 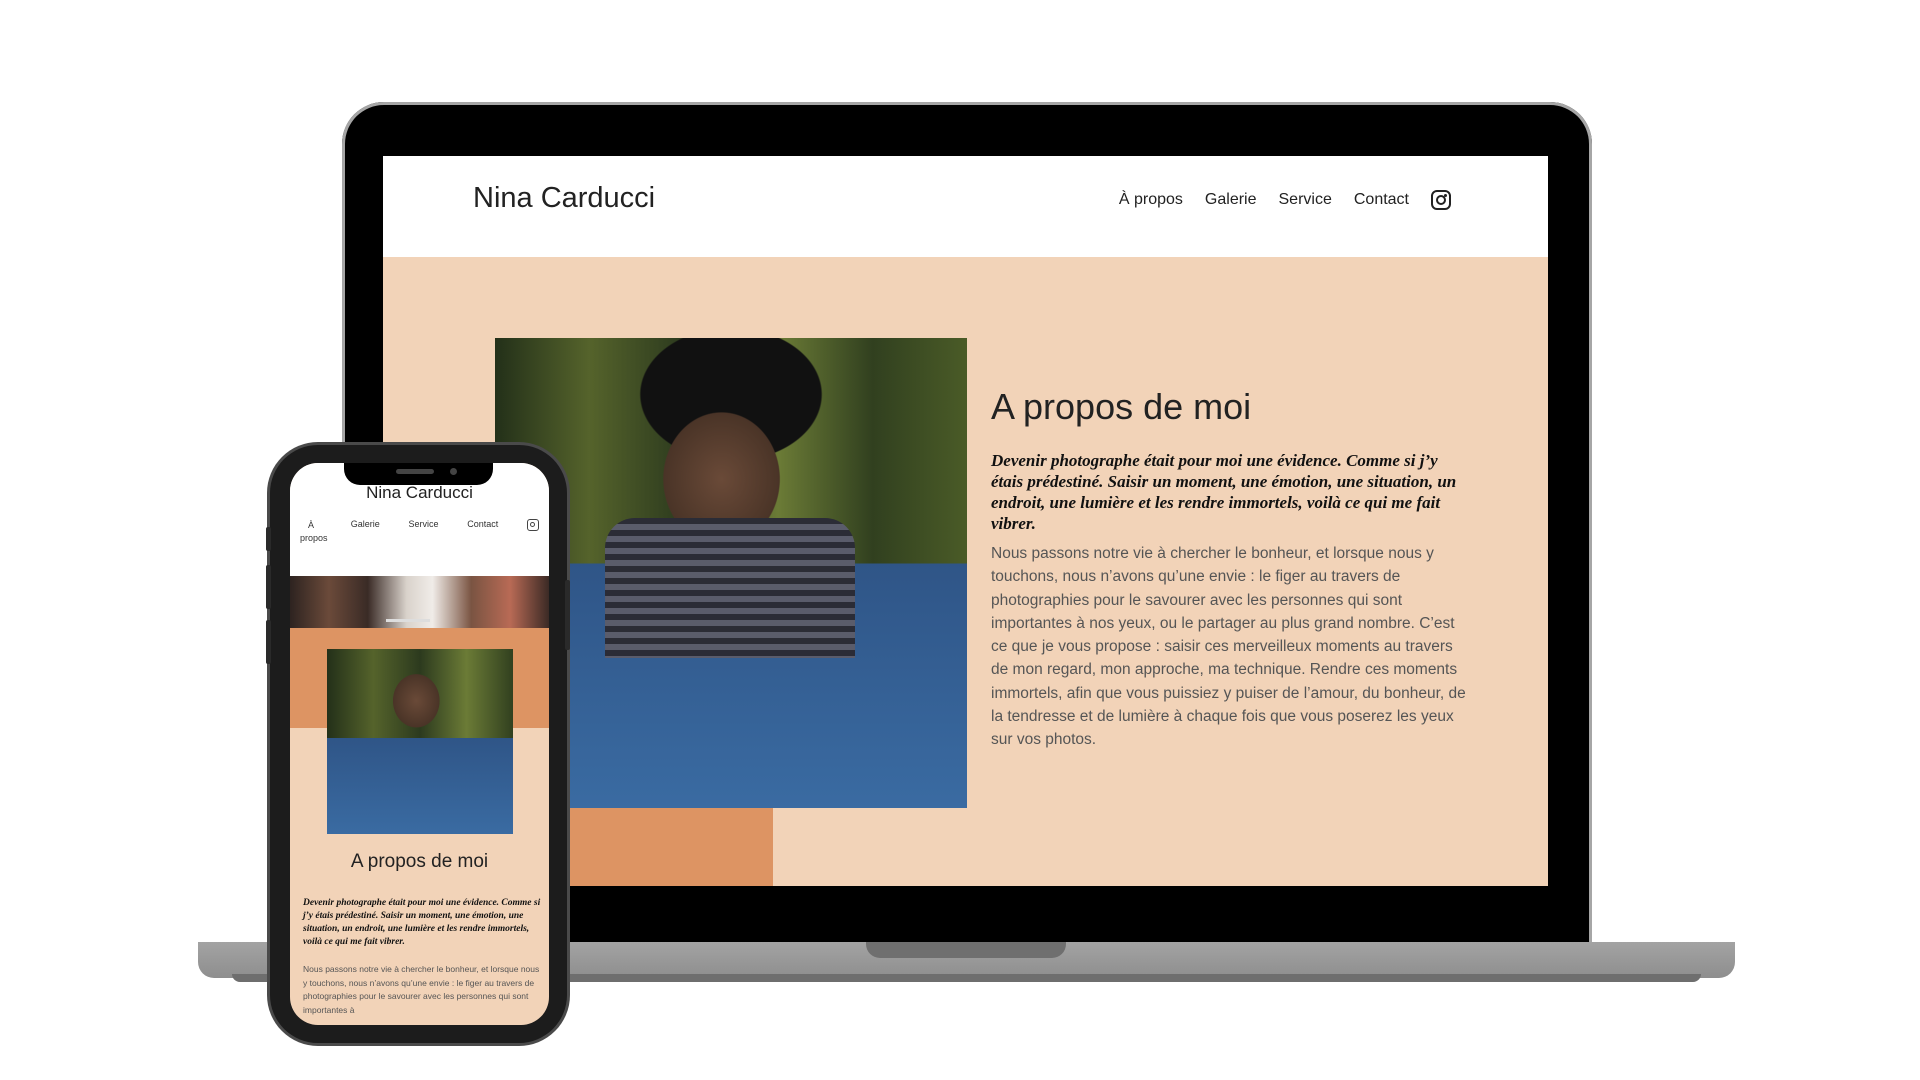 I want to click on phone-volume-down-button, so click(x=268, y=642).